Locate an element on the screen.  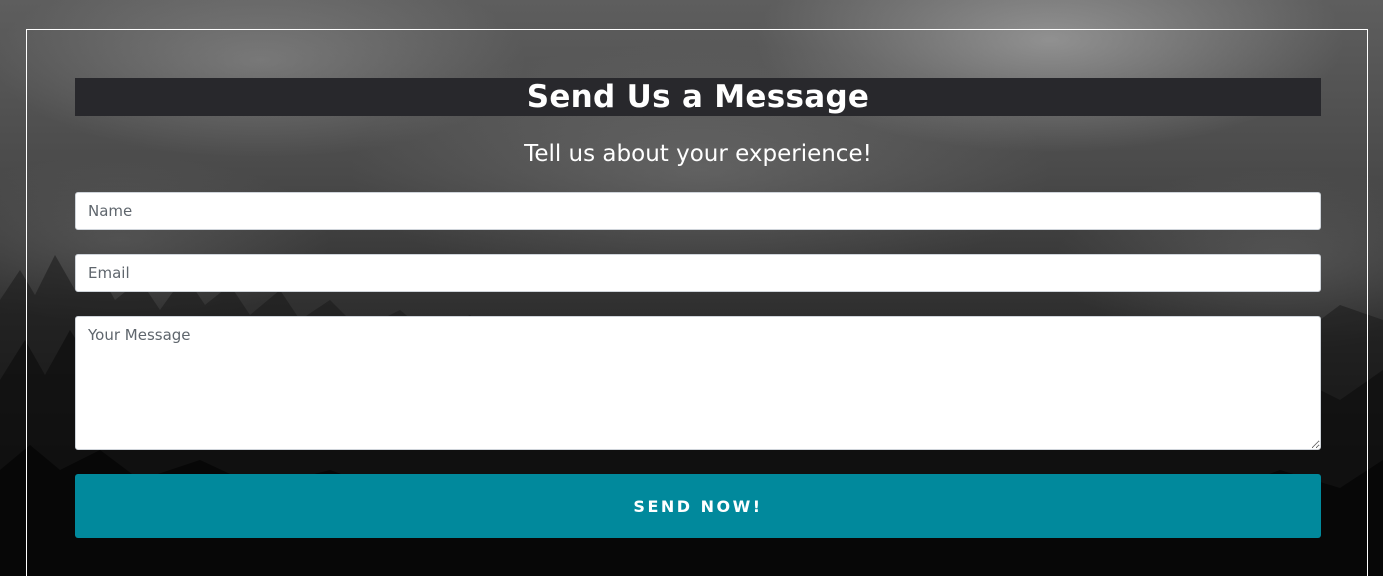
form-subtitle: Tell us about your experience! is located at coordinates (698, 154).